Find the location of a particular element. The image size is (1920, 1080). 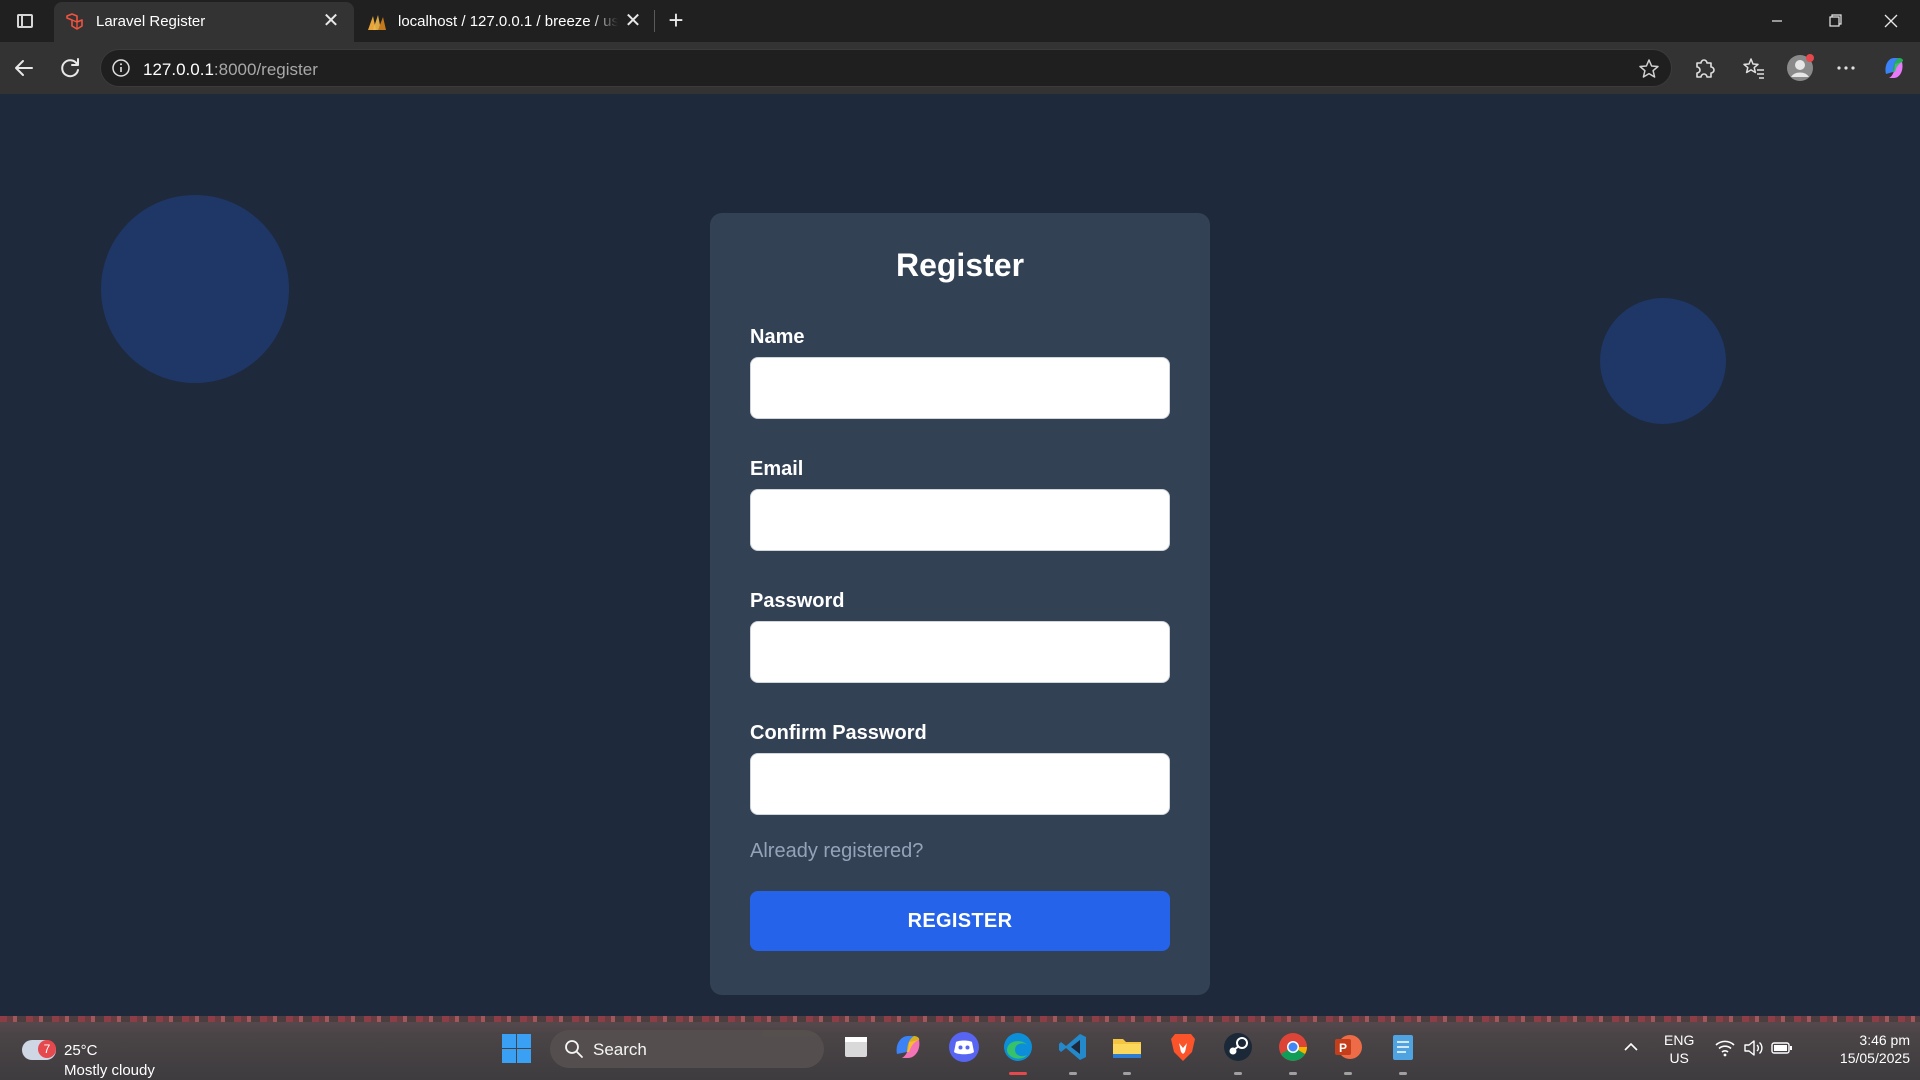

register-button: REGISTER is located at coordinates (960, 921).